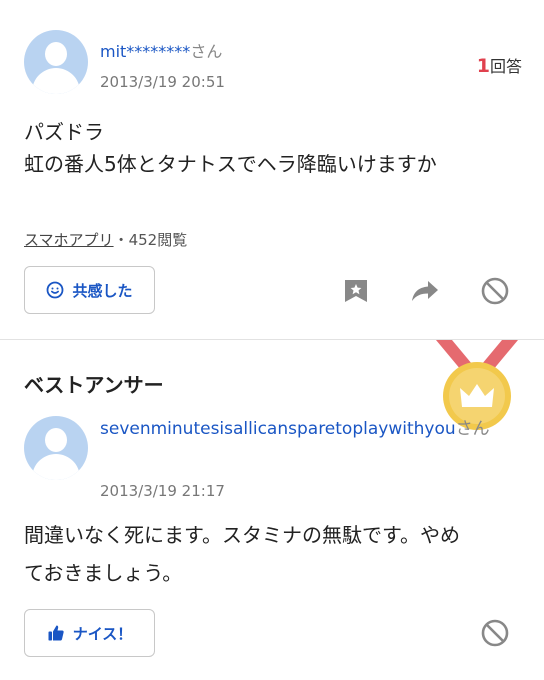  I want to click on answer-text: 間違いなく死にます。スタミナの無駄です。やめ ておきましょう。, so click(274, 554).